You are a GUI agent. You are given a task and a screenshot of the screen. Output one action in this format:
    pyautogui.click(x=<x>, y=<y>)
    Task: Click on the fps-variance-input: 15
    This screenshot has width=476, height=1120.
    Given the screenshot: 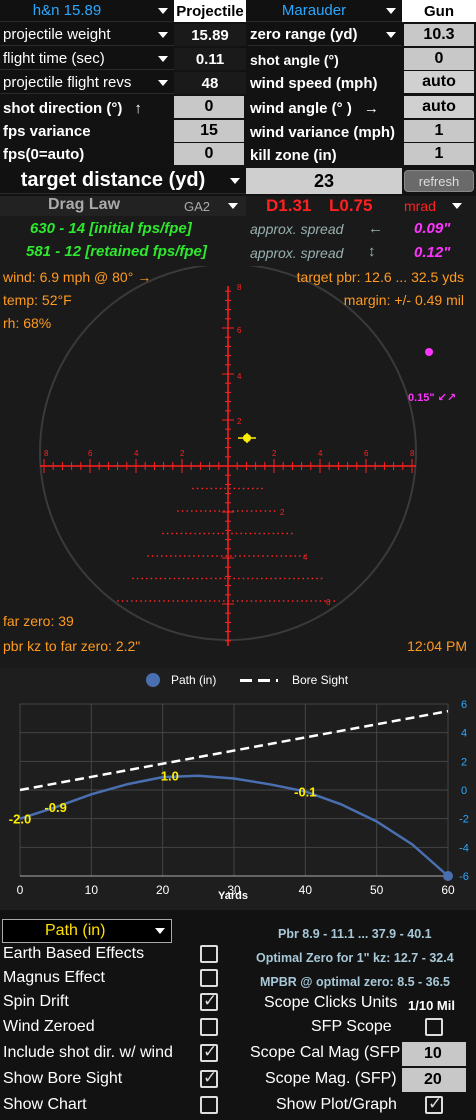 What is the action you would take?
    pyautogui.click(x=209, y=131)
    